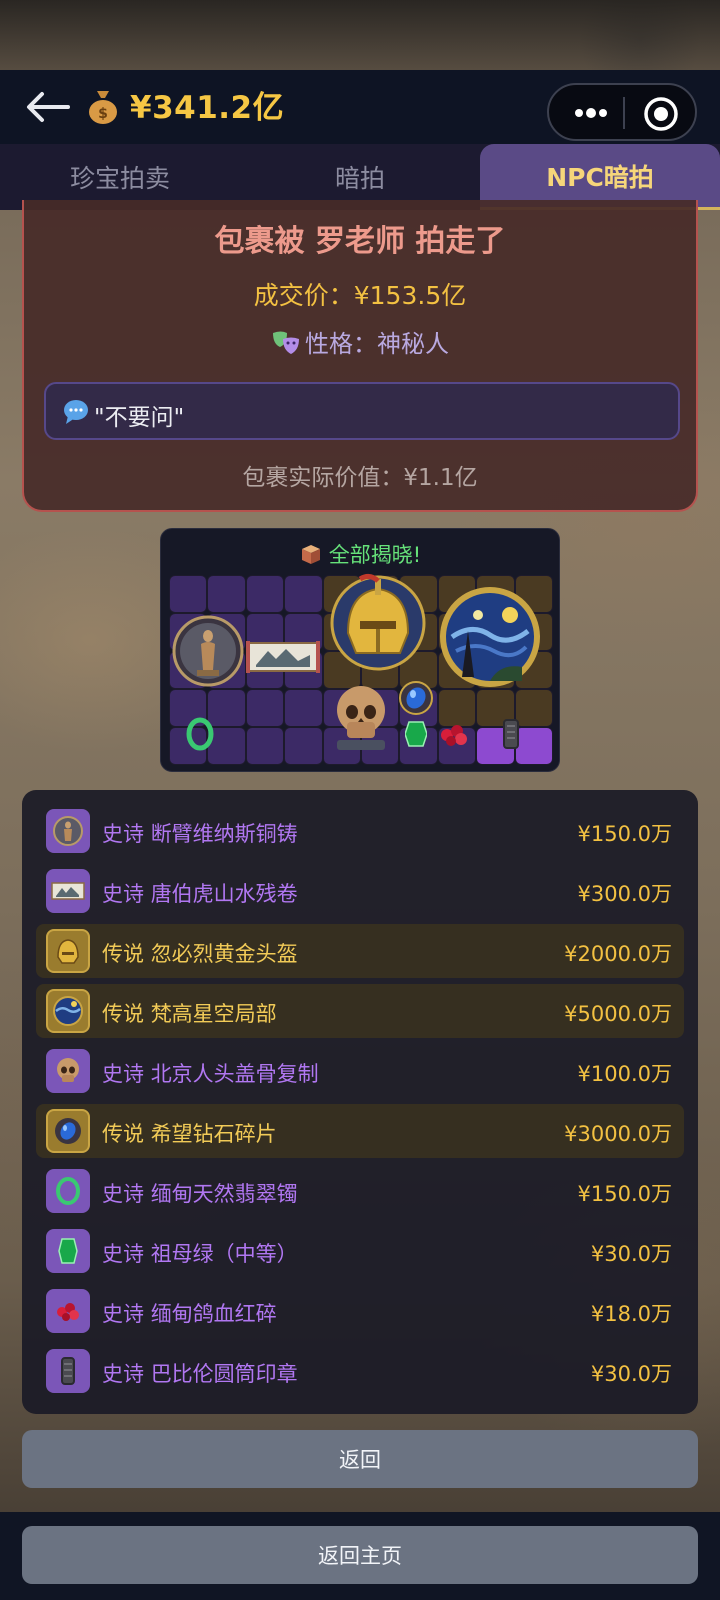 The height and width of the screenshot is (1600, 720). I want to click on list-item: 史诗 断臂维纳斯铜铸 ¥150.0万, so click(360, 831).